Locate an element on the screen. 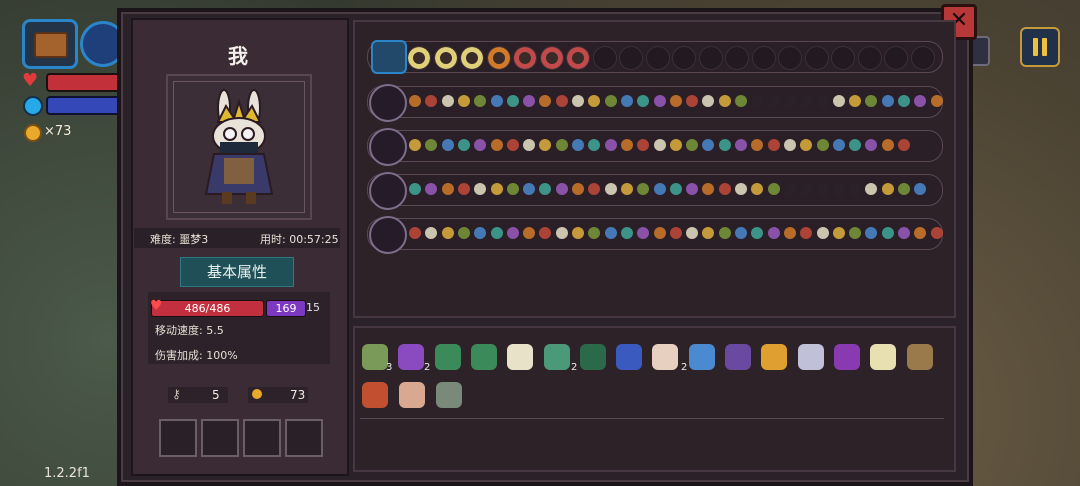 The width and height of the screenshot is (1080, 486). coin-count-panel: 73 is located at coordinates (298, 395).